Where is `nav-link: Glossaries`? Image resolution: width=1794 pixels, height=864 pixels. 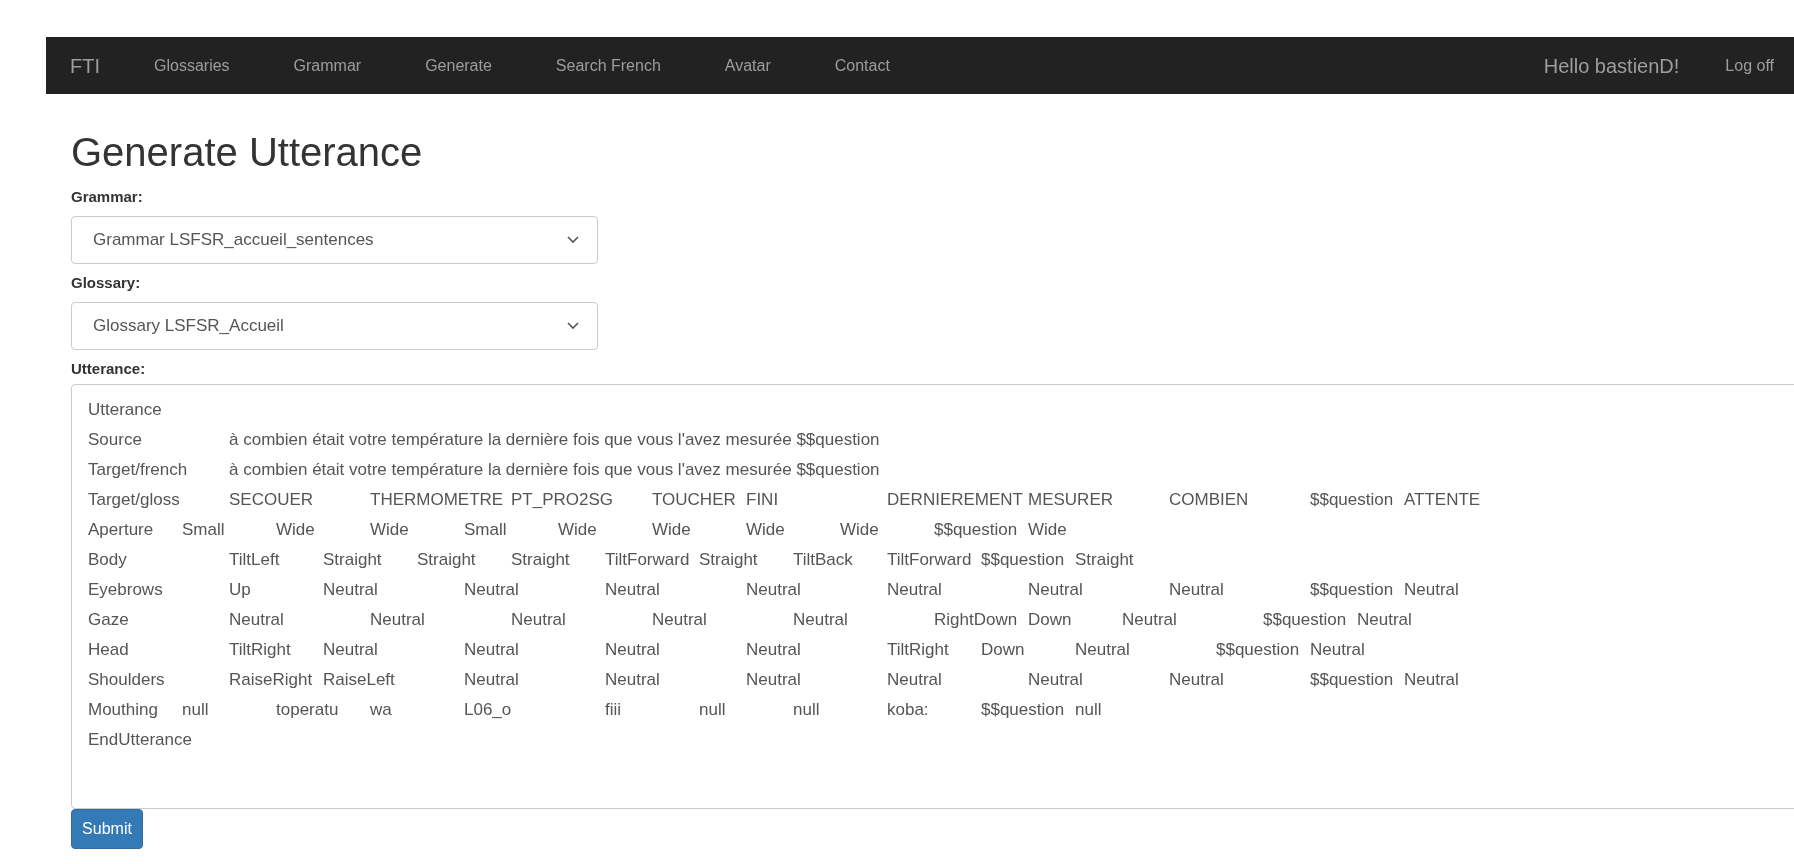
nav-link: Glossaries is located at coordinates (192, 65).